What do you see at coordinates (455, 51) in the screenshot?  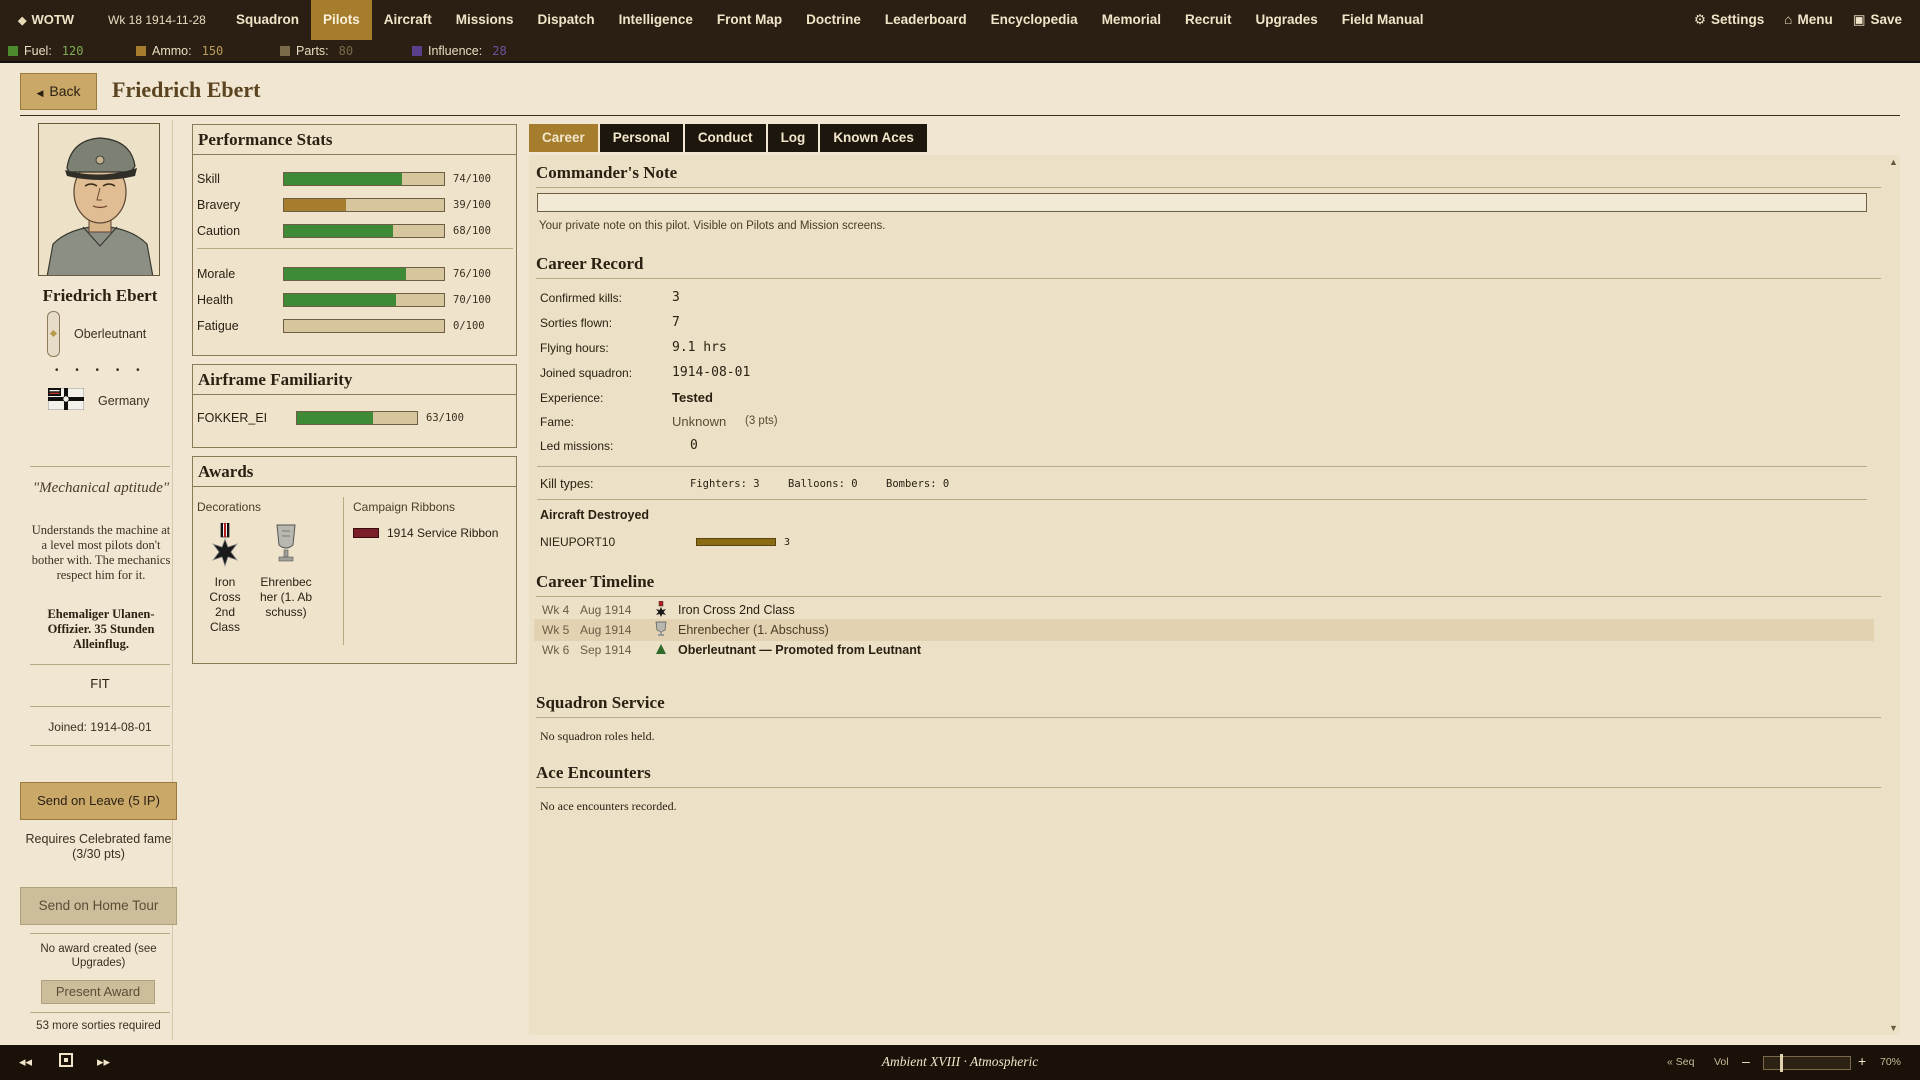 I see `resource-label: Influence:` at bounding box center [455, 51].